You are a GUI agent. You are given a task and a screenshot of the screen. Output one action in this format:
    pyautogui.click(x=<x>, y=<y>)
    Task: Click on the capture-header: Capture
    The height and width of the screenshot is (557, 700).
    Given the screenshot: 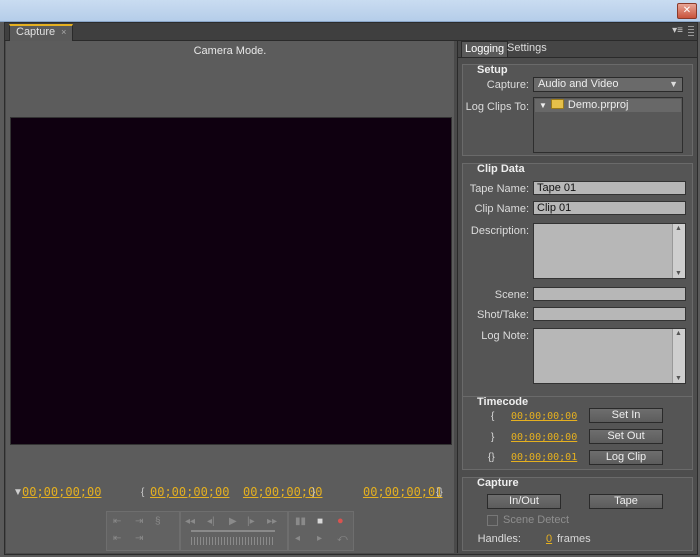 What is the action you would take?
    pyautogui.click(x=498, y=483)
    